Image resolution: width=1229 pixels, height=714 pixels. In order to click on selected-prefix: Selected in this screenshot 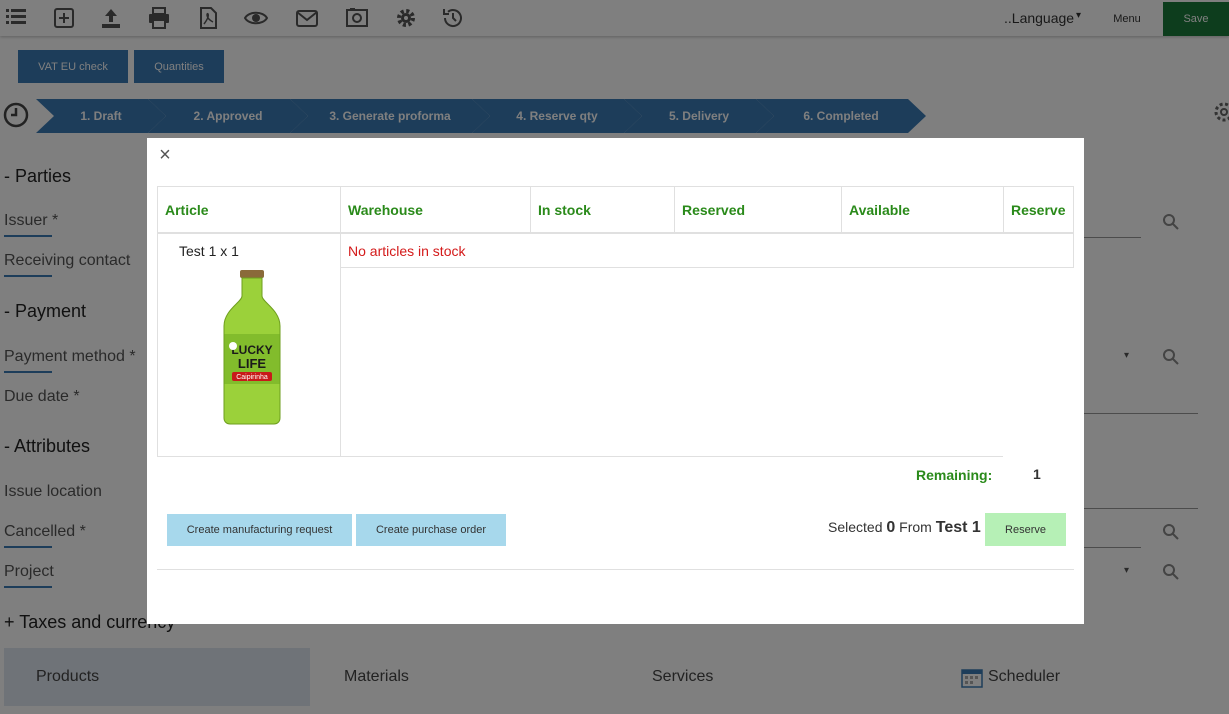, I will do `click(855, 527)`.